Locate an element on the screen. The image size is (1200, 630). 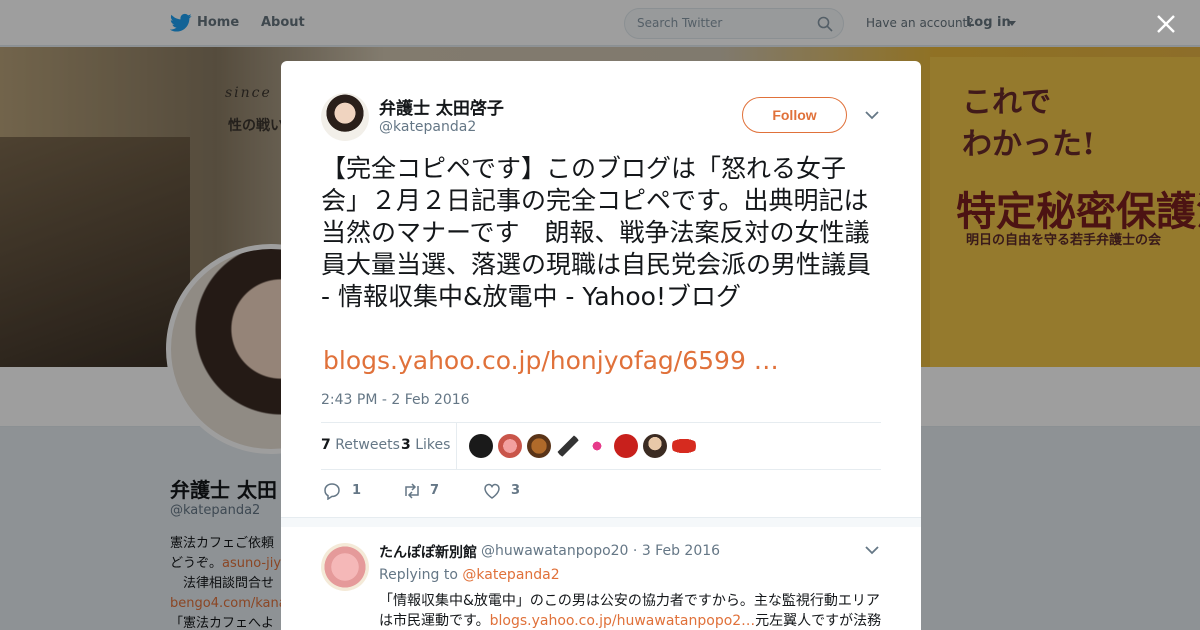
reply-author-handle: @huwawatanpopo20 · 3 Feb 2016 is located at coordinates (600, 551).